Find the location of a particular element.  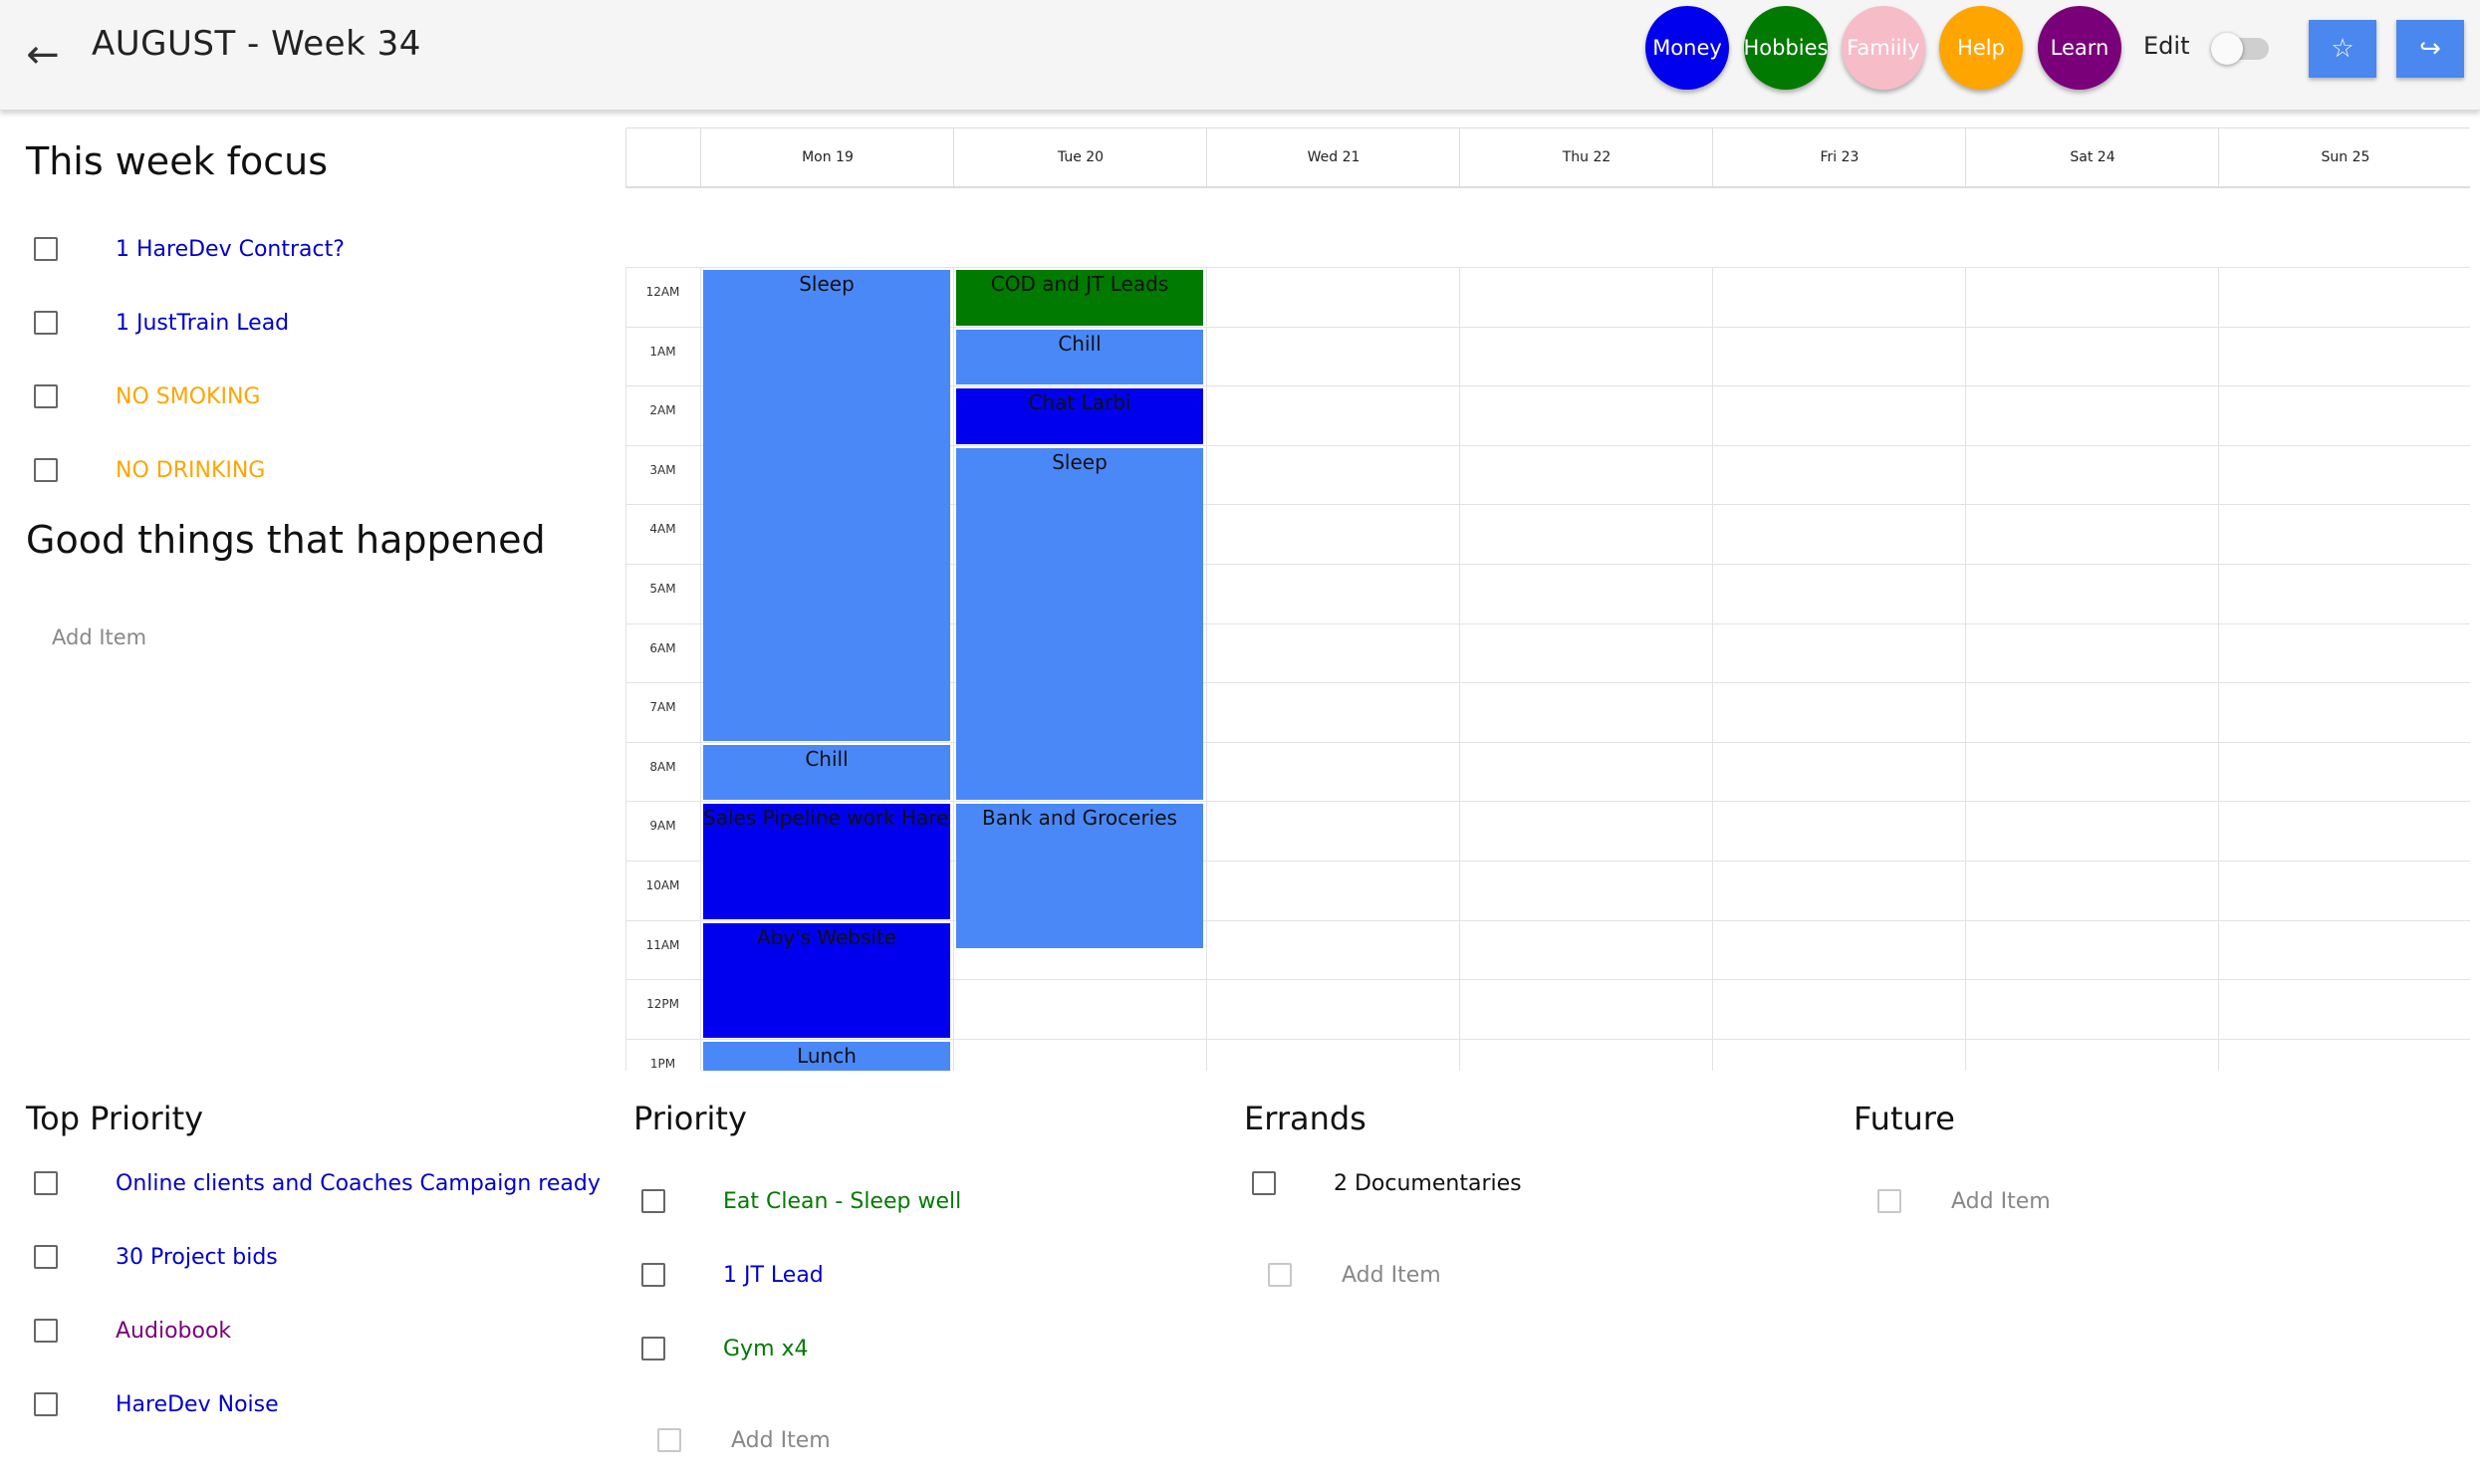

category-hobbies-button: Hobbies is located at coordinates (1787, 48).